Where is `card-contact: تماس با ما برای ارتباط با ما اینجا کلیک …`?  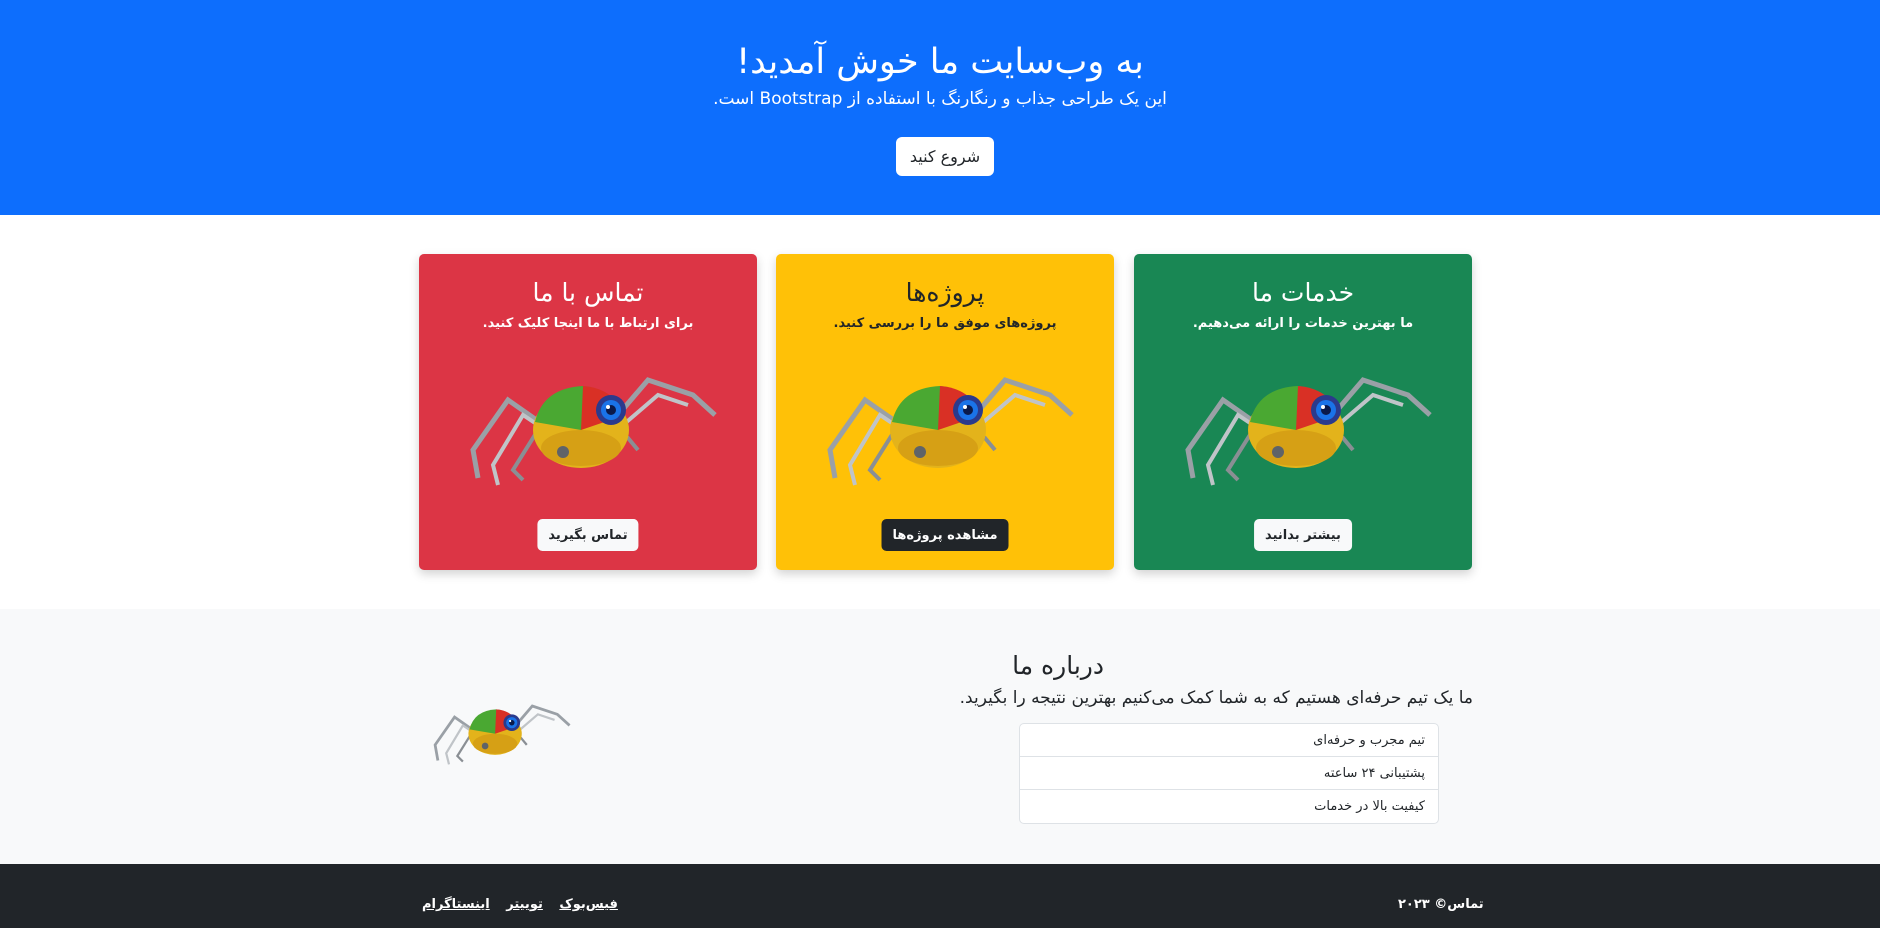 card-contact: تماس با ما برای ارتباط با ما اینجا کلیک … is located at coordinates (588, 412).